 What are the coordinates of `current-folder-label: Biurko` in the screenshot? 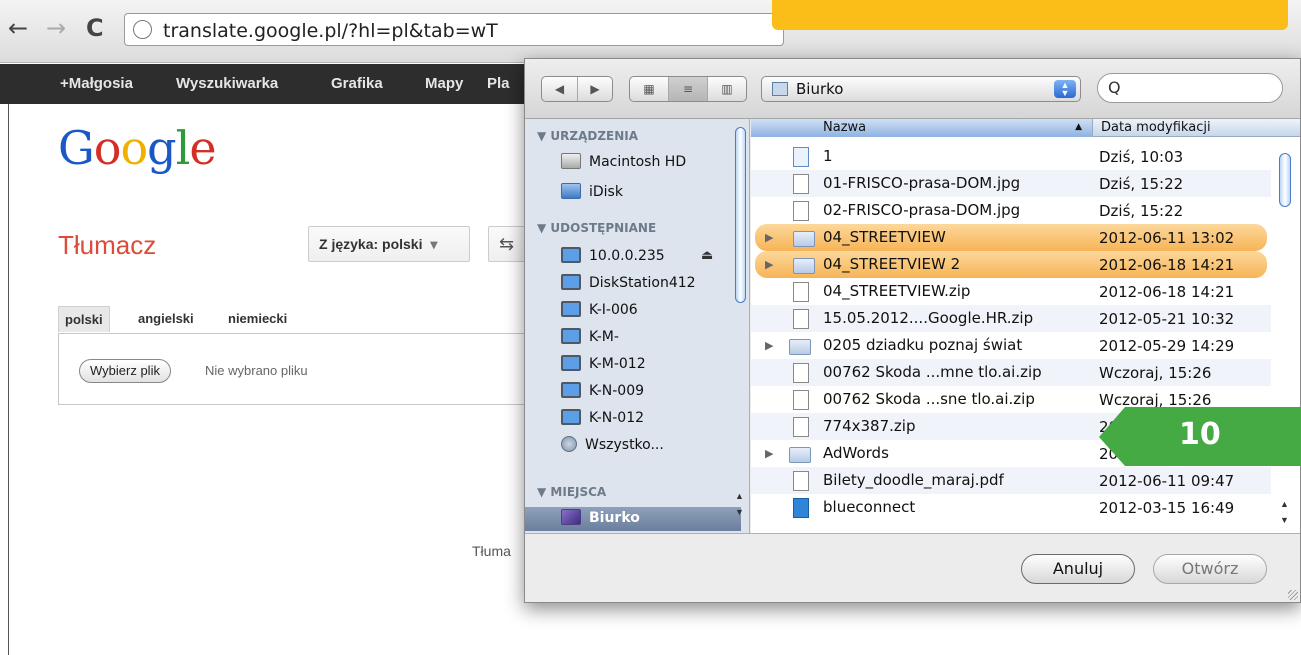 It's located at (820, 89).